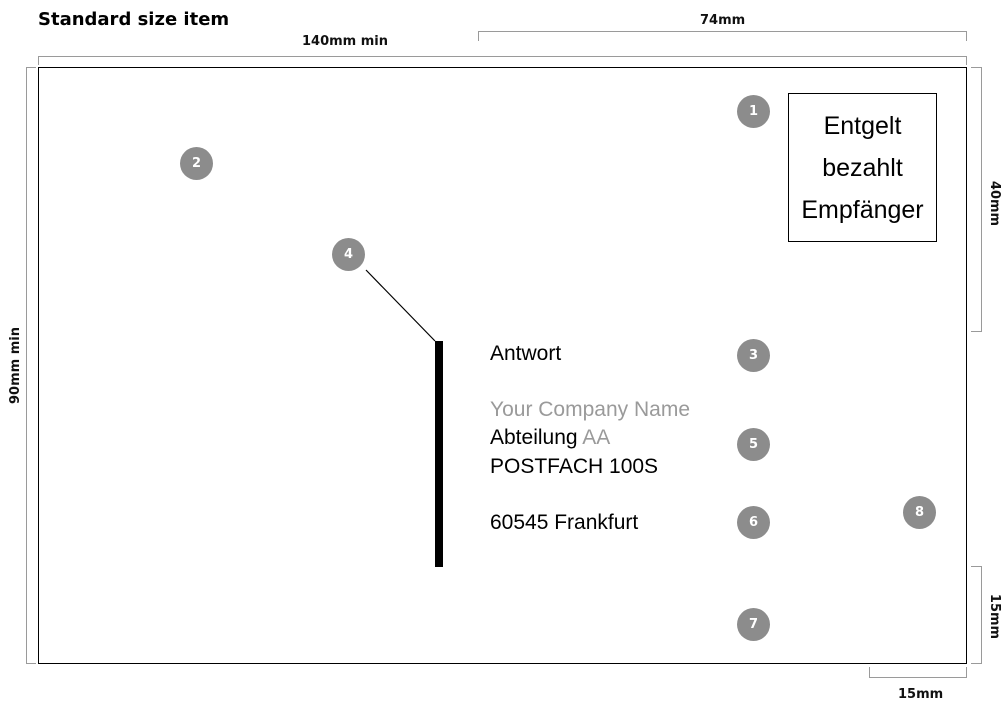 This screenshot has height=704, width=1004. What do you see at coordinates (596, 437) in the screenshot?
I see `department-code: AA` at bounding box center [596, 437].